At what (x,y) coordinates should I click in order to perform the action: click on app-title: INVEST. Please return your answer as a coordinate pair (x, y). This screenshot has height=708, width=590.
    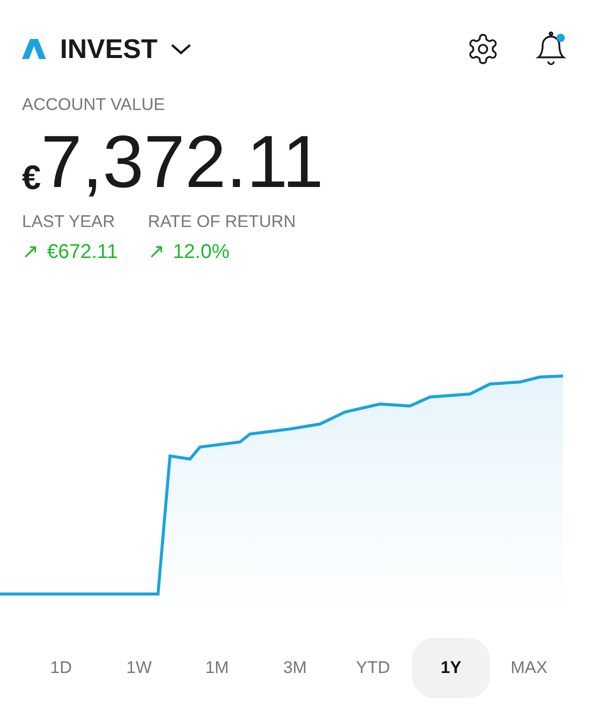
    Looking at the image, I should click on (109, 49).